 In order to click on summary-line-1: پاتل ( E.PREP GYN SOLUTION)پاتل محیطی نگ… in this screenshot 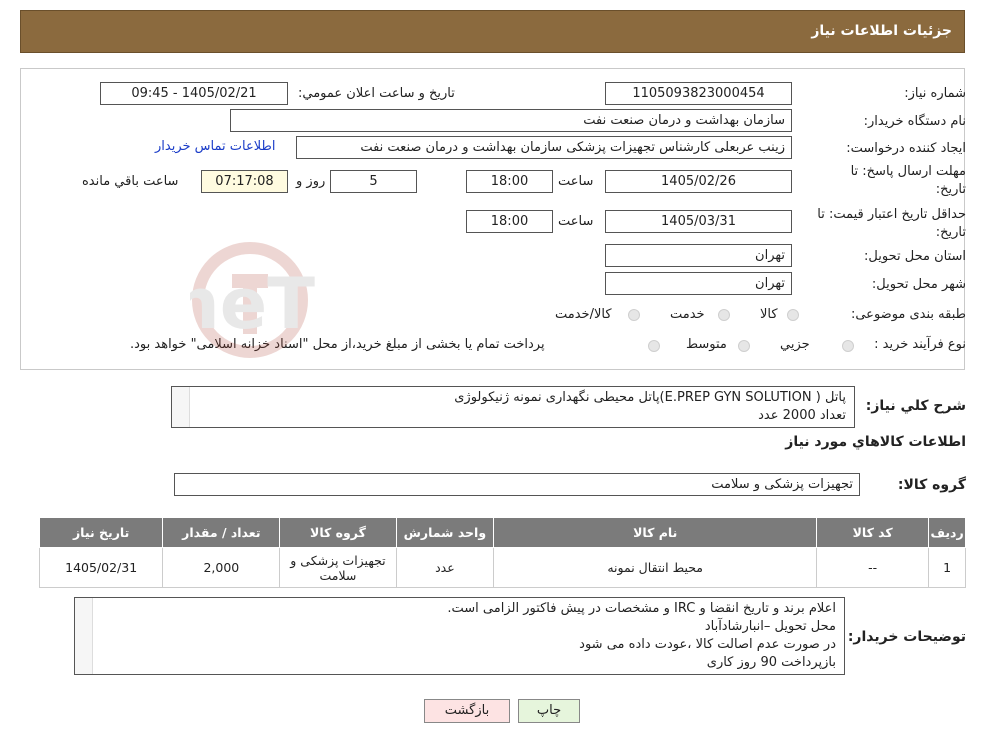, I will do `click(650, 397)`.